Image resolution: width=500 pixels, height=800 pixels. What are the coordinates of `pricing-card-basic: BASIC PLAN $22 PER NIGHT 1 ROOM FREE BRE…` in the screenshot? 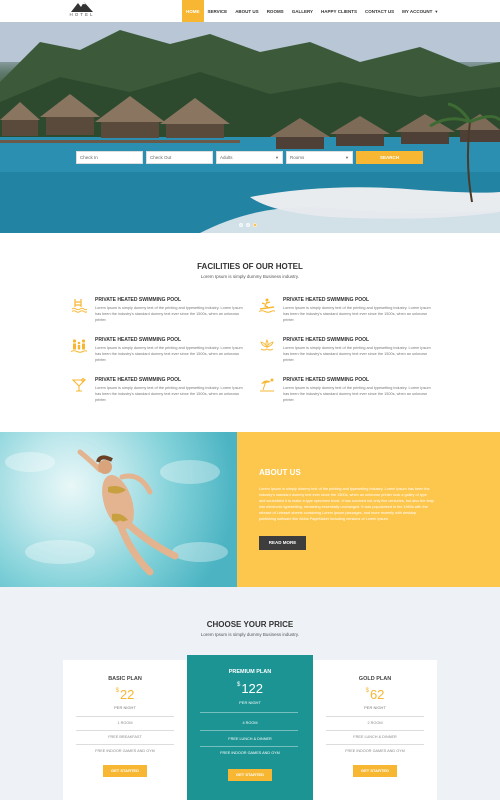 It's located at (125, 730).